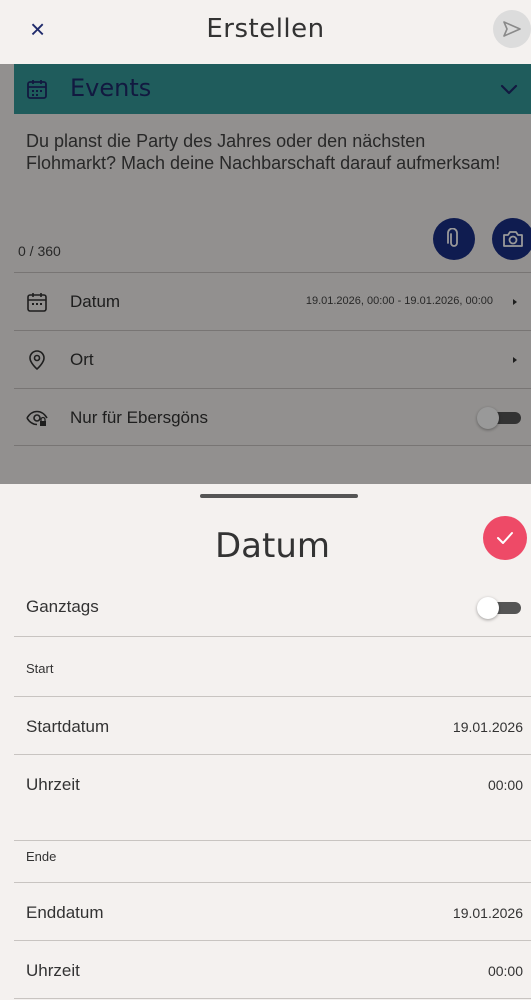 This screenshot has height=1000, width=531. I want to click on page-title: Erstellen, so click(265, 29).